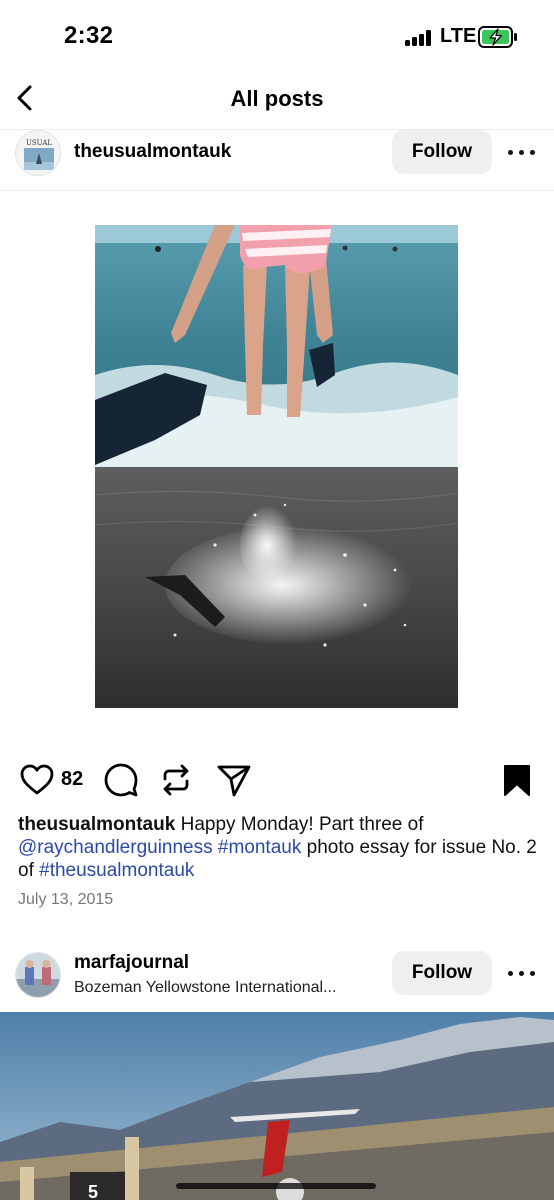 The height and width of the screenshot is (1200, 554). Describe the element at coordinates (96, 824) in the screenshot. I see `caption-username: theusualmontauk` at that location.